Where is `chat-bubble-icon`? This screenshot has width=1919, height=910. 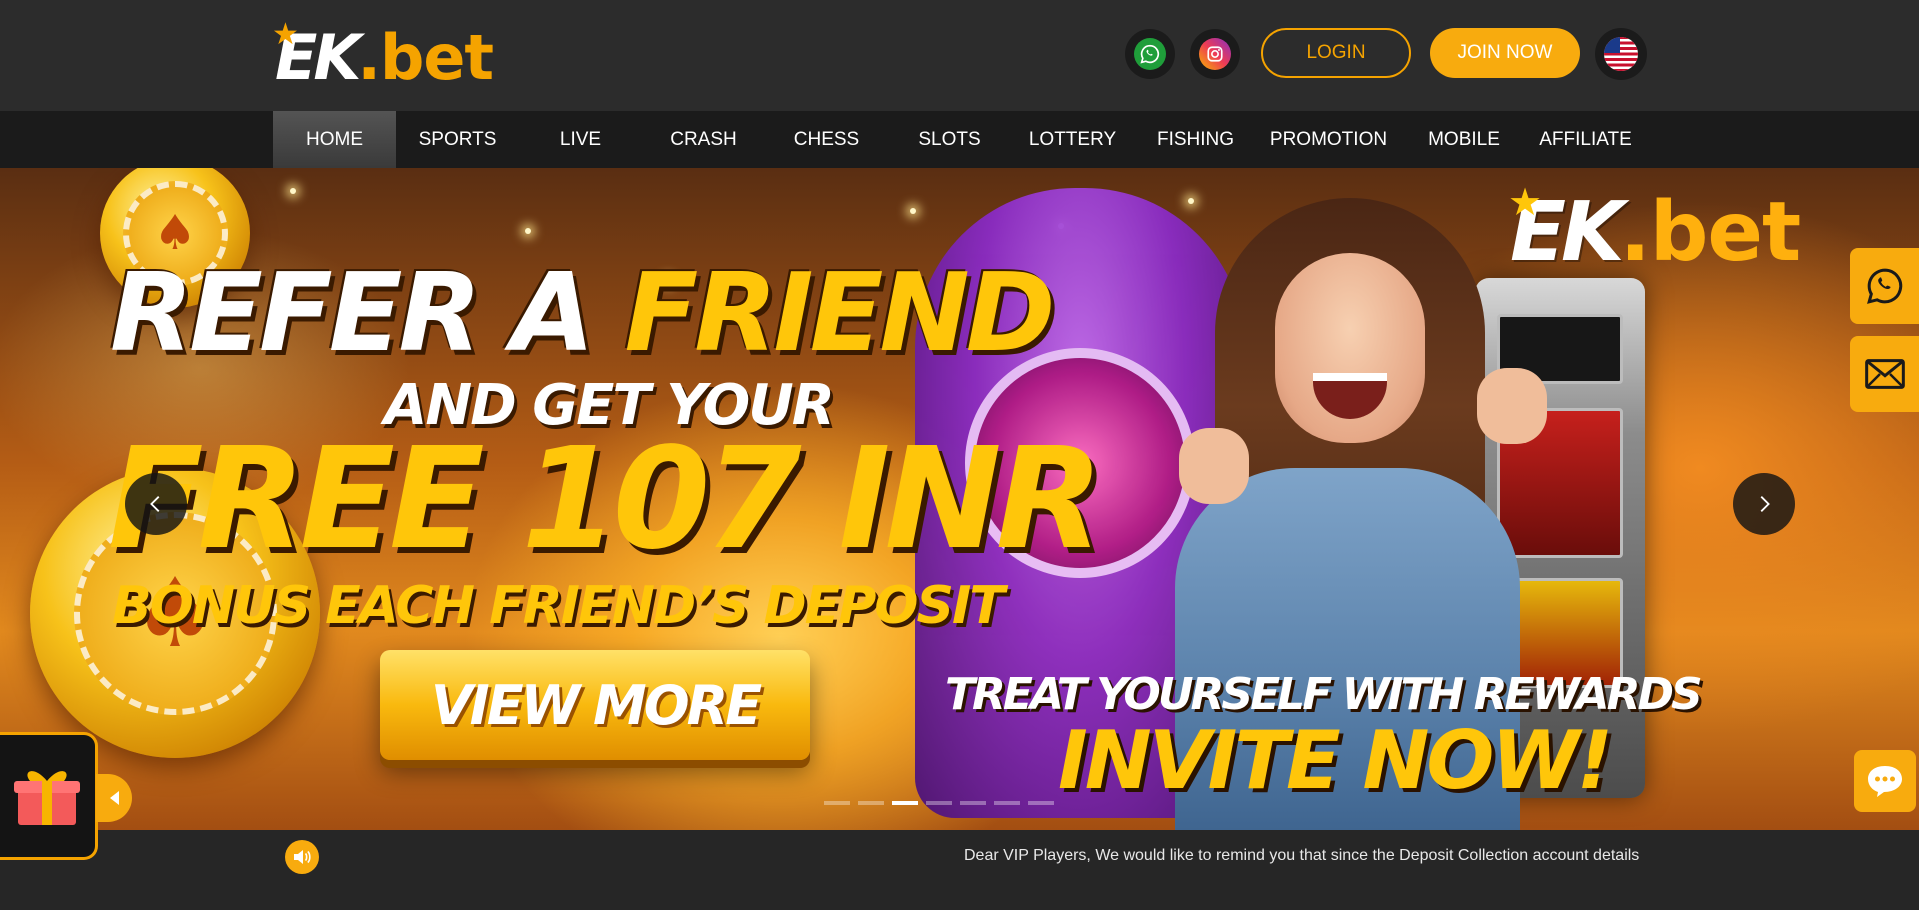
chat-bubble-icon is located at coordinates (1885, 781).